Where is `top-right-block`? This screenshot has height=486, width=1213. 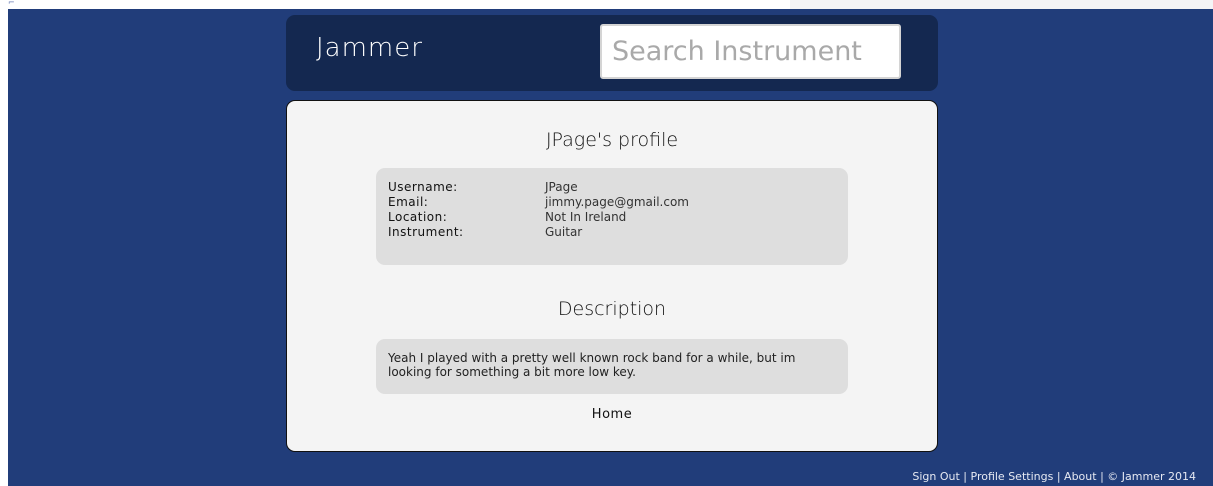
top-right-block is located at coordinates (1001, 4).